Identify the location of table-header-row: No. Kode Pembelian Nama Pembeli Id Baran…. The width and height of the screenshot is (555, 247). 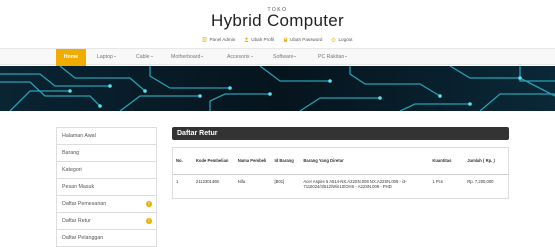
(340, 161).